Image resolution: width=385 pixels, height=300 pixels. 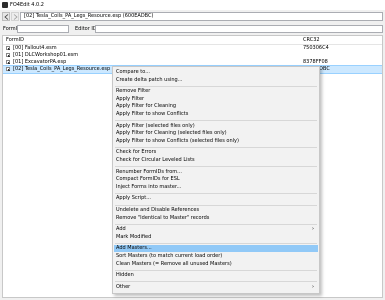 I want to click on app-icon, so click(x=5, y=5).